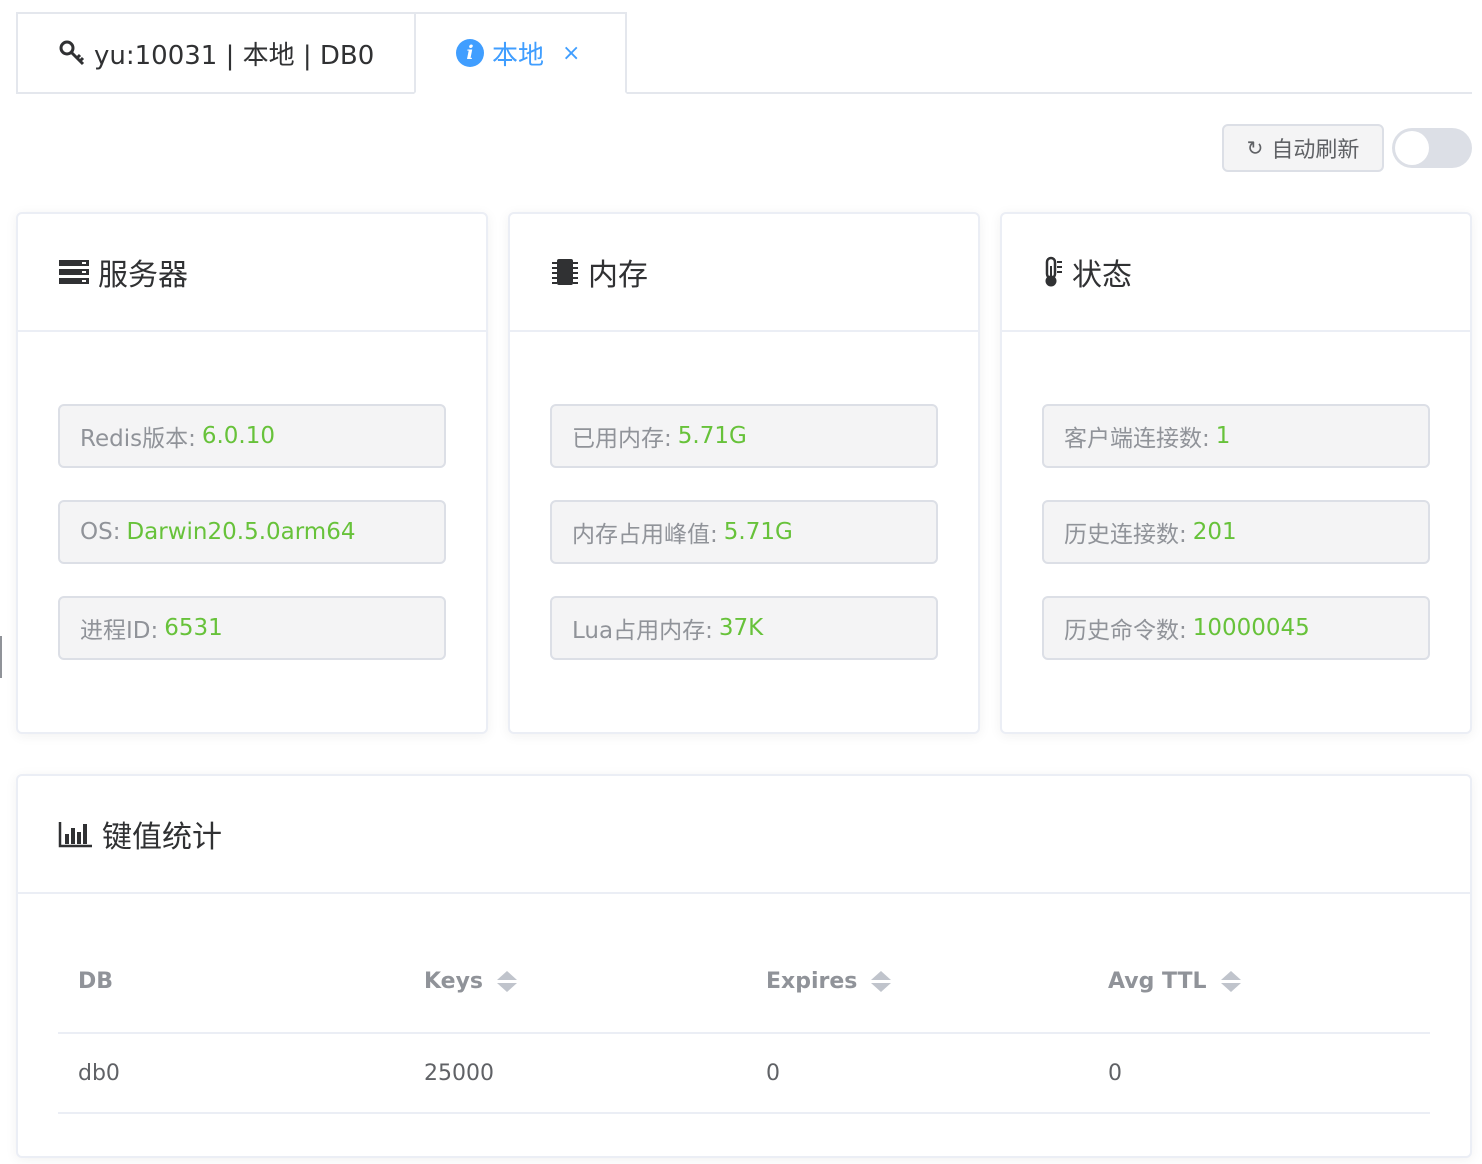 Image resolution: width=1482 pixels, height=1164 pixels. I want to click on field-label: 内存占用峰值:, so click(645, 535).